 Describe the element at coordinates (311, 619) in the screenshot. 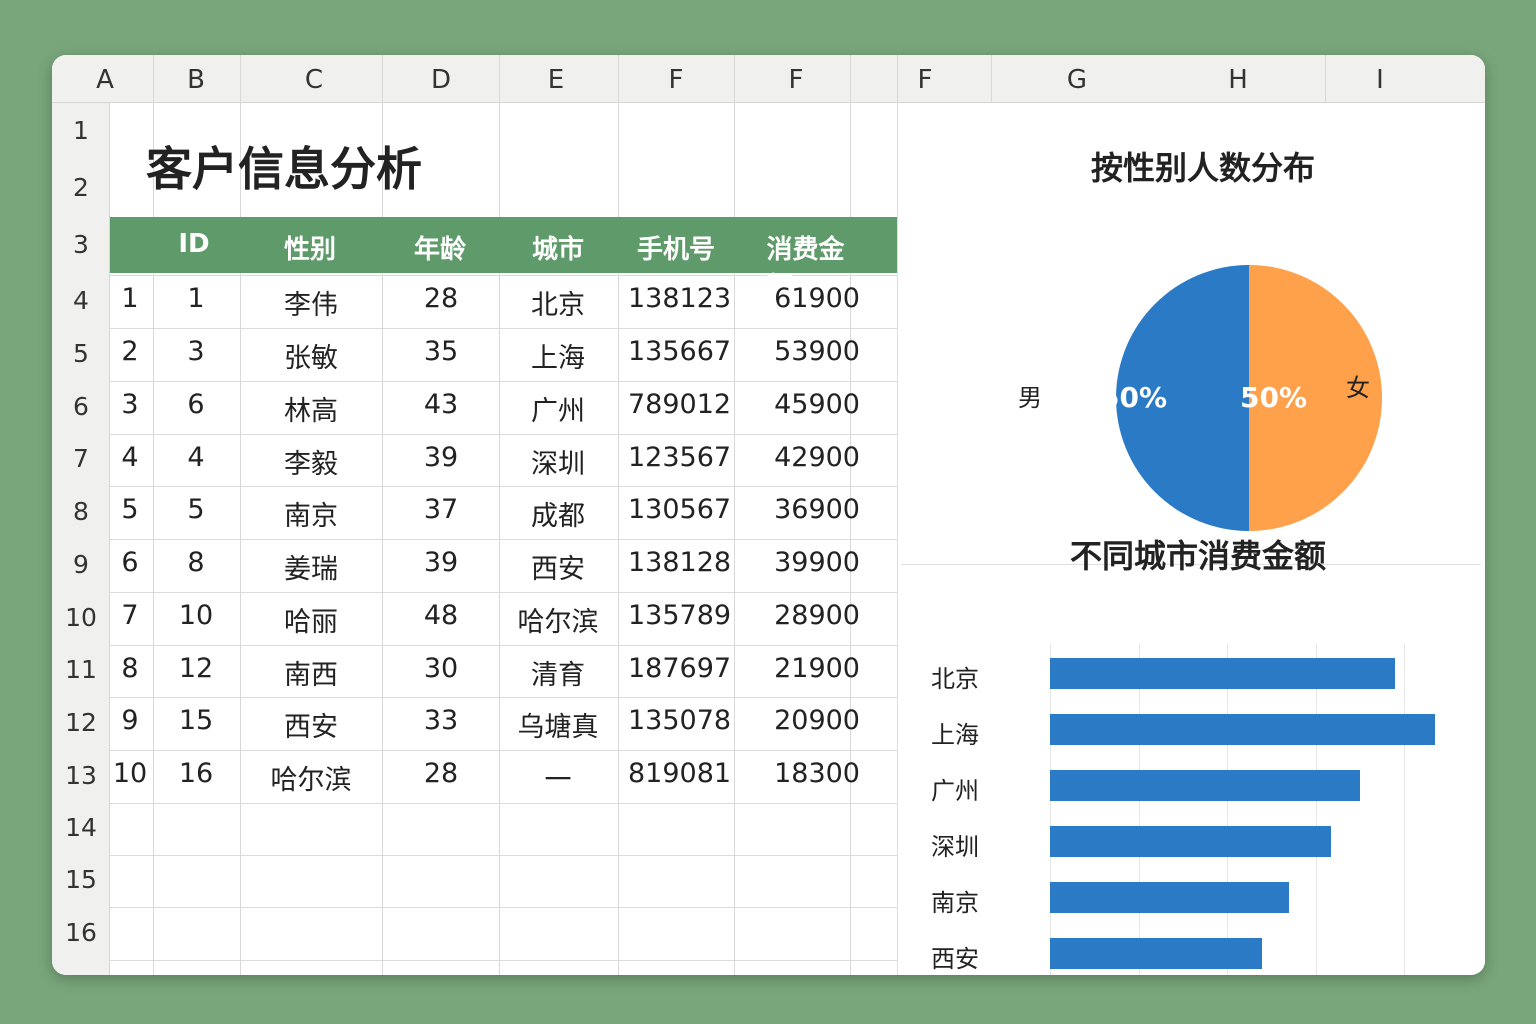

I see `table-cell: 哈丽` at that location.